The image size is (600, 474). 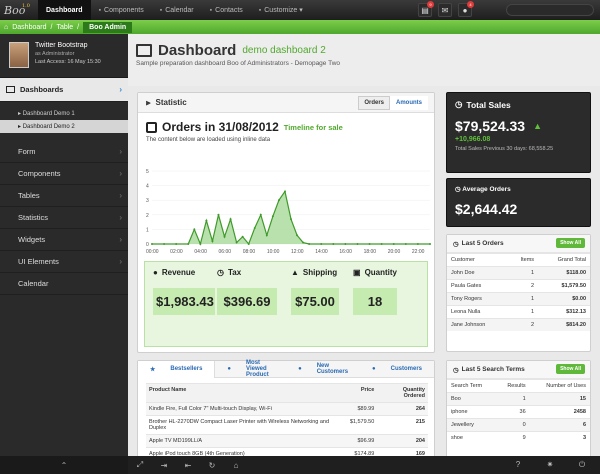 What do you see at coordinates (64, 240) in the screenshot?
I see `sidebar-item-widgets: Widgets ›` at bounding box center [64, 240].